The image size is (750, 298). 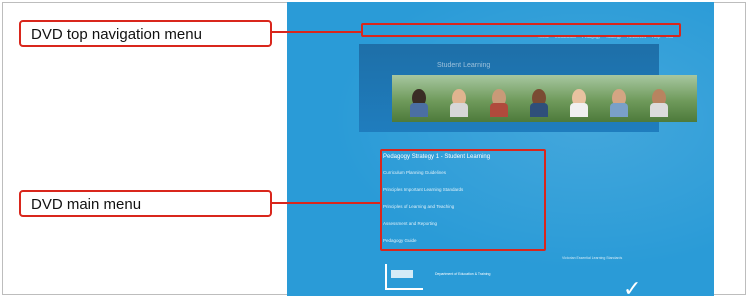 I want to click on vels-logo-text: Victorian Essential Learning Standards, so click(x=592, y=258).